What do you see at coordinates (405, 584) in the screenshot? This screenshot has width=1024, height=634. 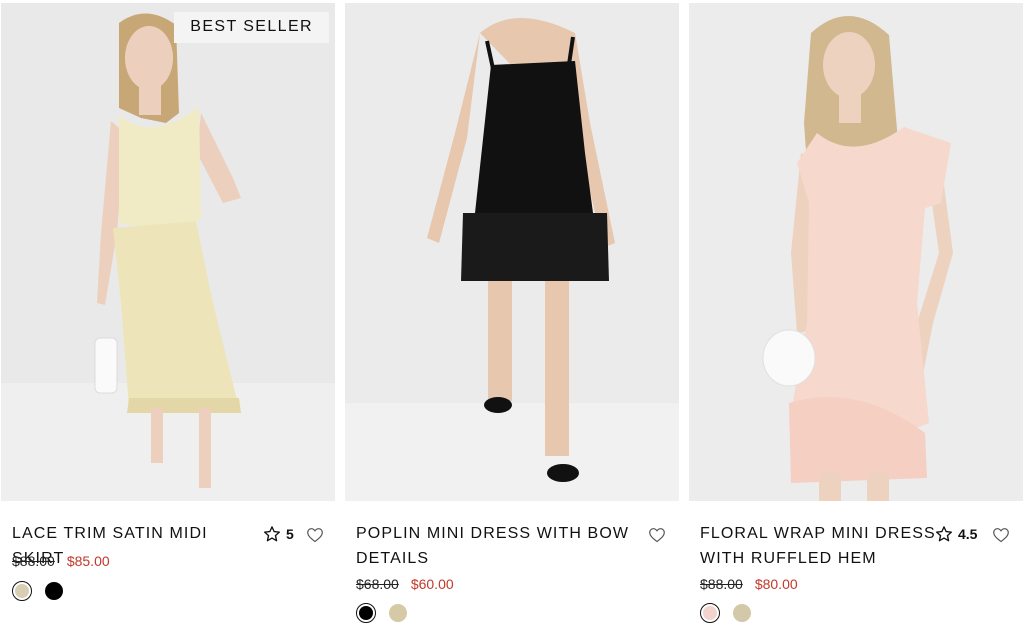 I see `product-prices: $68.00 $60.00` at bounding box center [405, 584].